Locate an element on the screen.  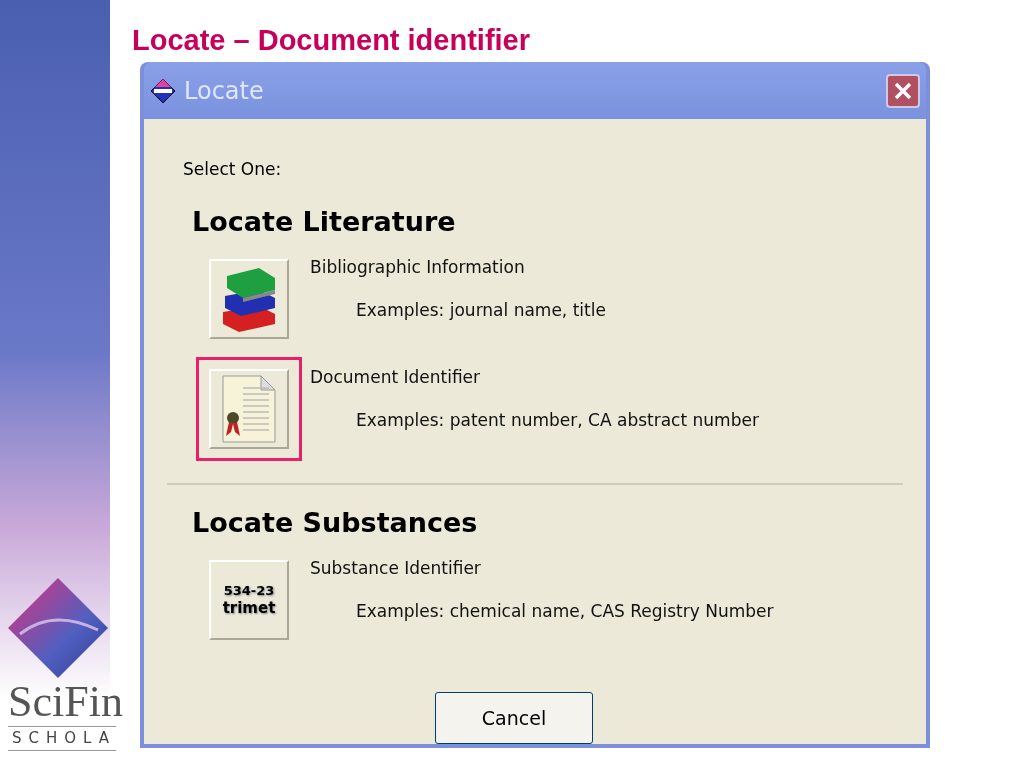
close-icon is located at coordinates (903, 90).